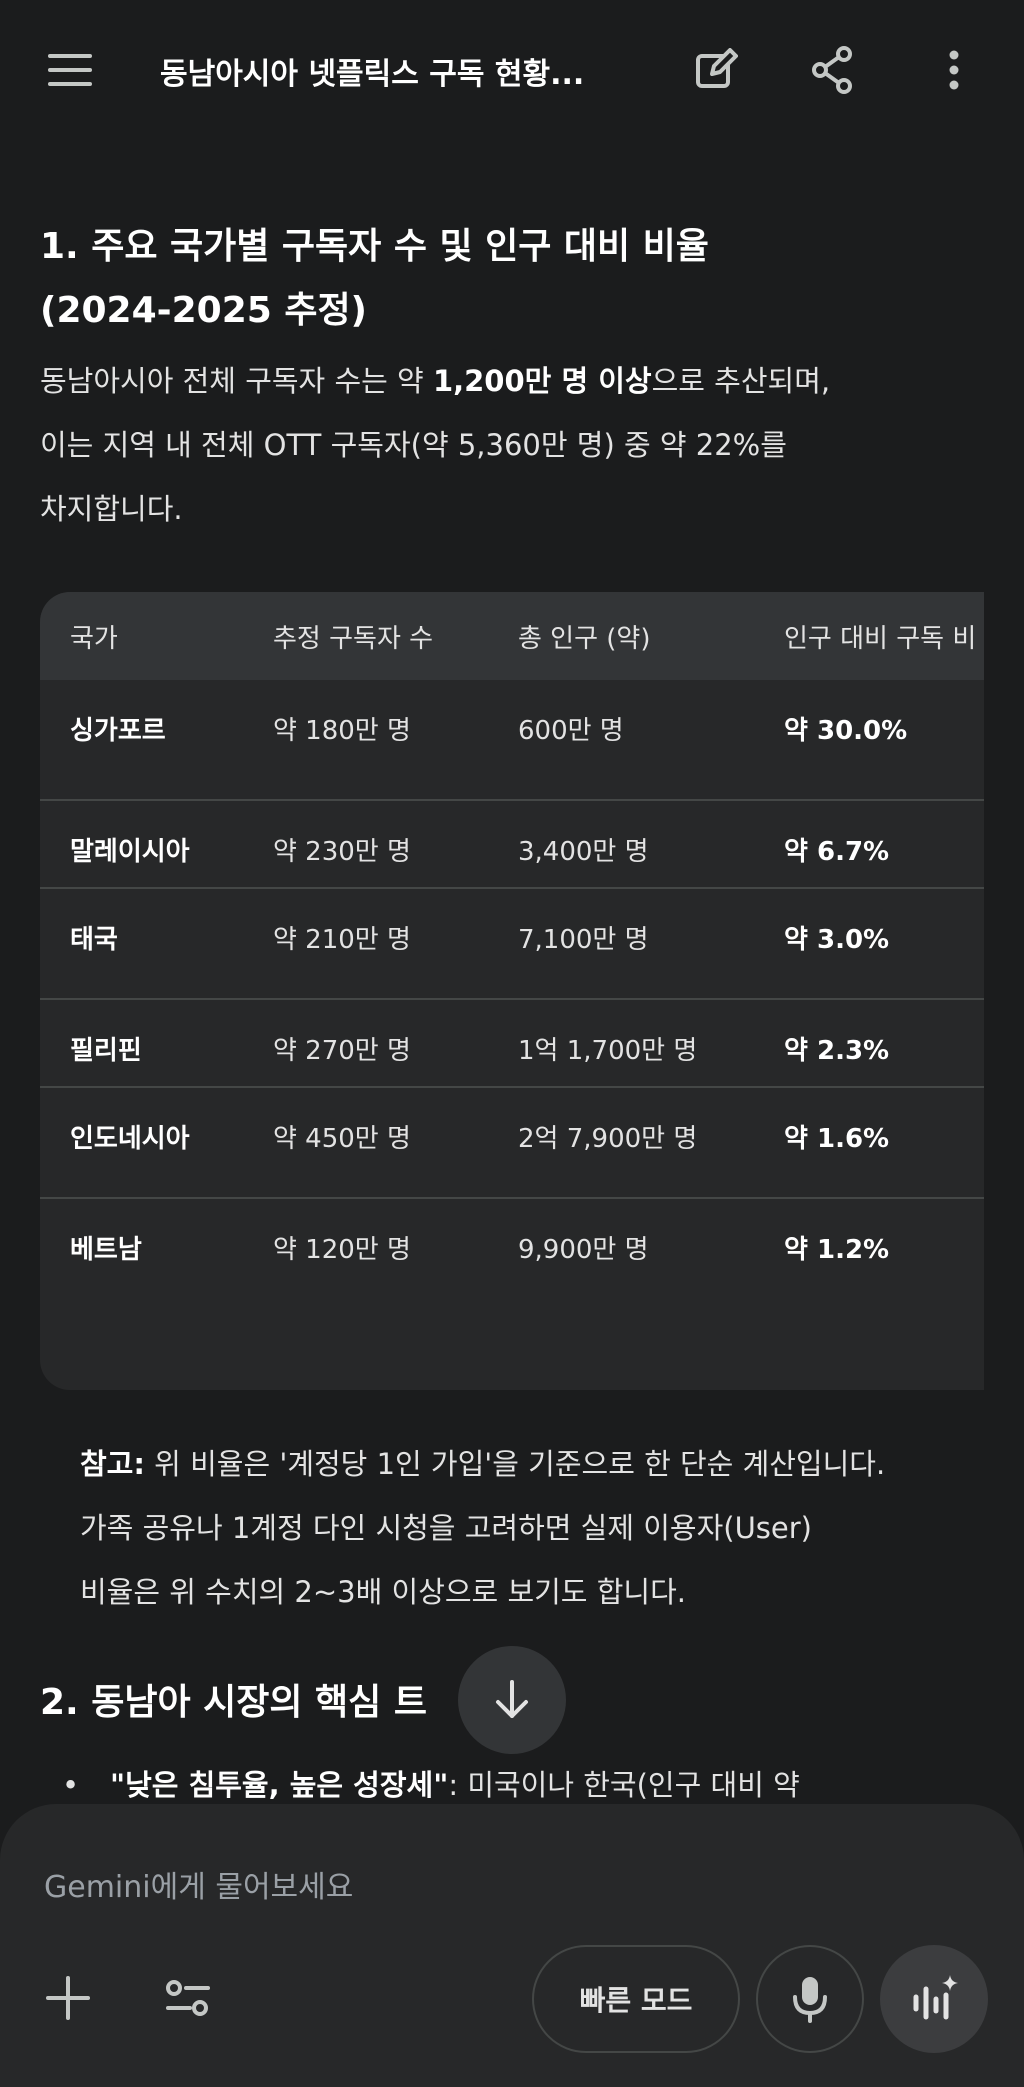  I want to click on live-sparkle-icon, so click(935, 1997).